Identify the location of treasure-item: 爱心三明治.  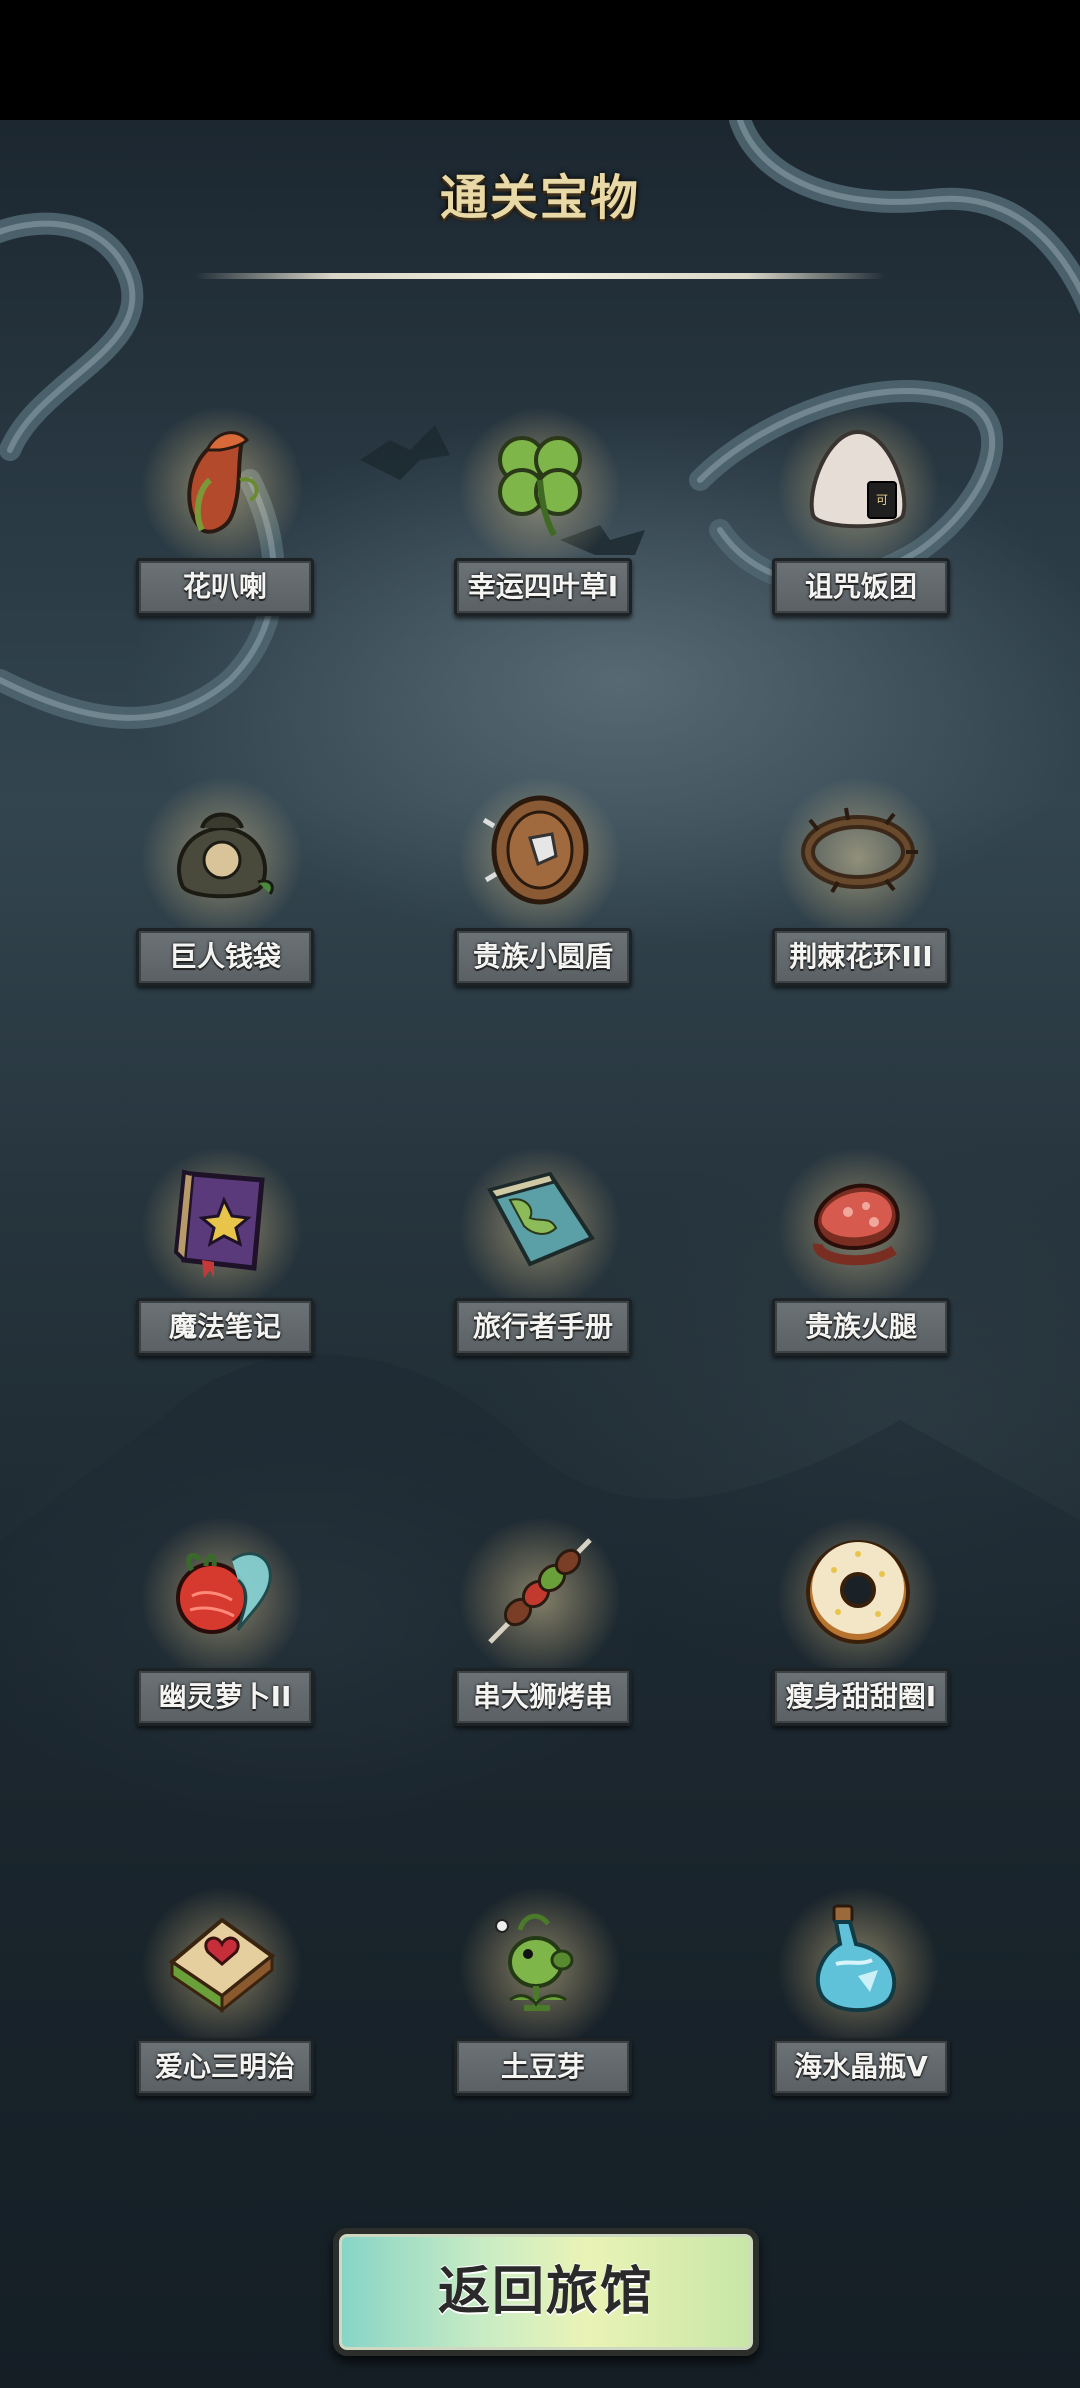
(222, 1998).